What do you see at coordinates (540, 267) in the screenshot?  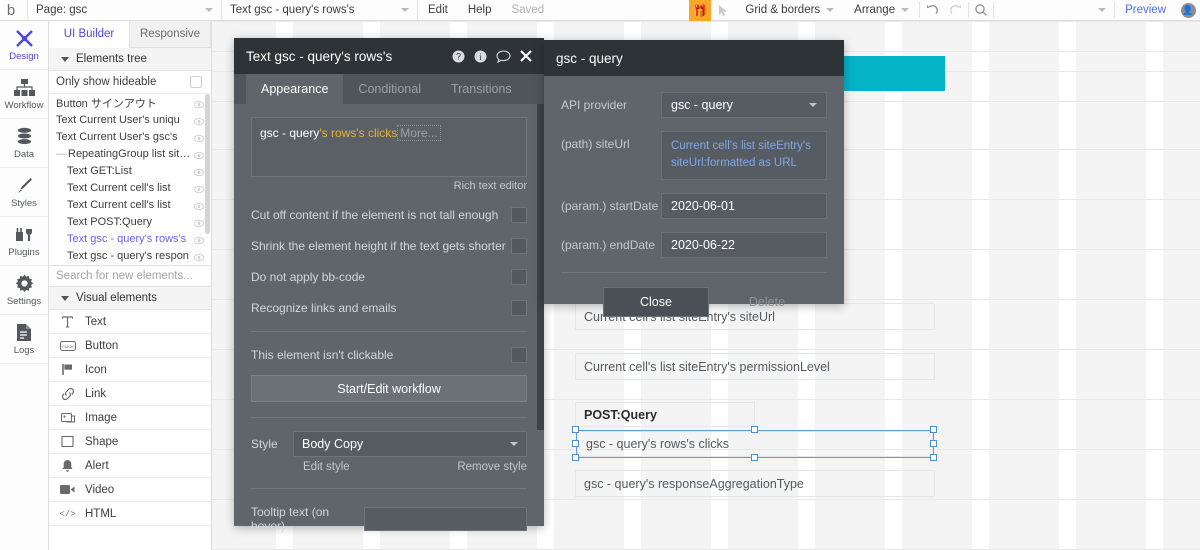 I see `appearance-dialog-scrollbar` at bounding box center [540, 267].